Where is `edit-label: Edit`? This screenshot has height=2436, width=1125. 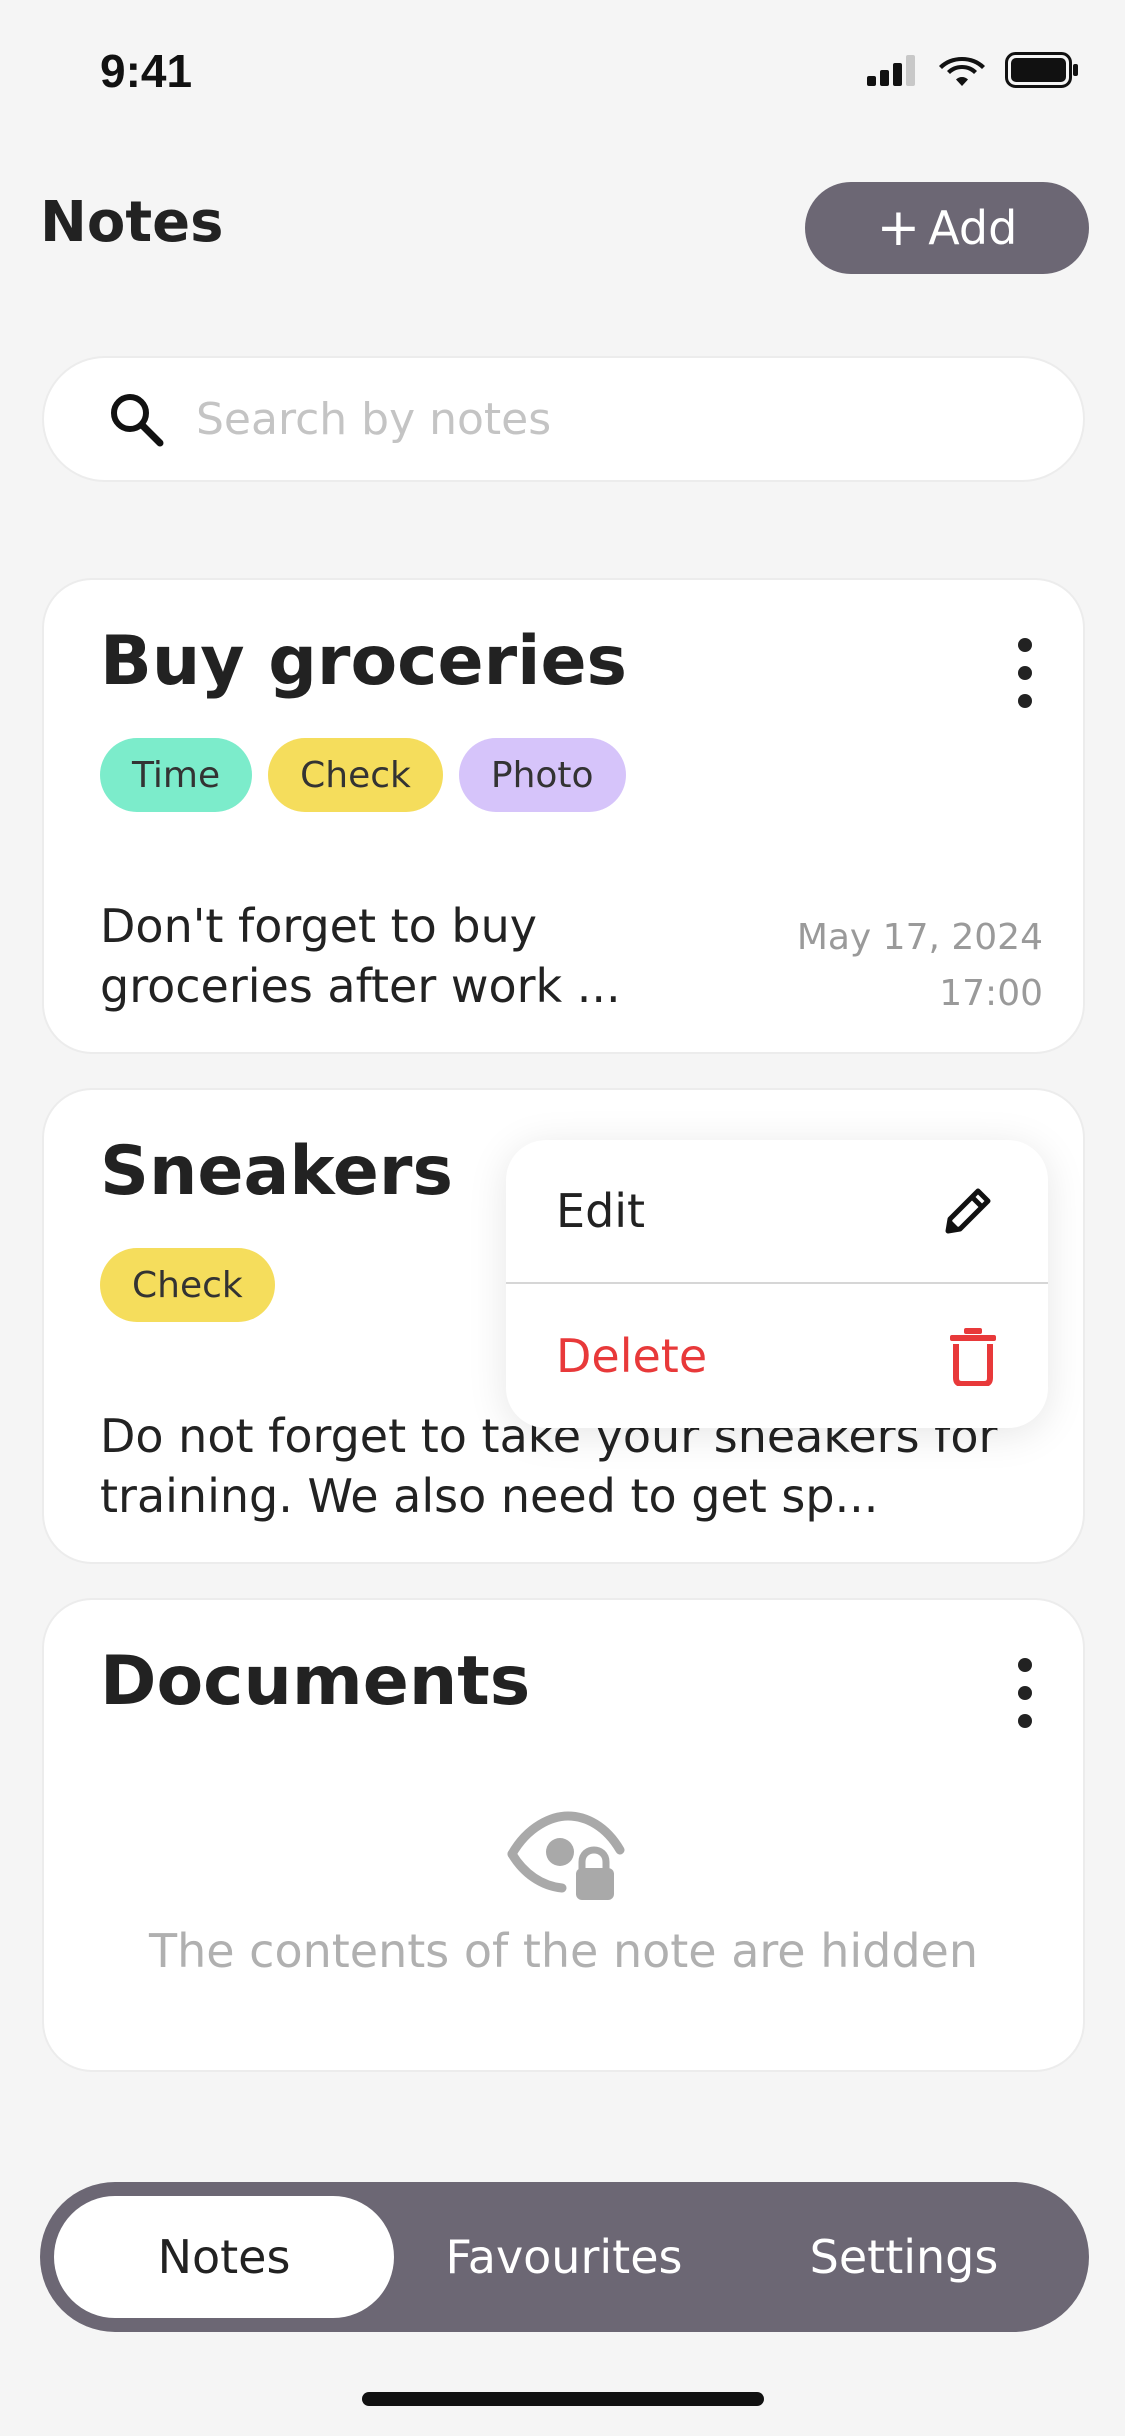
edit-label: Edit is located at coordinates (601, 1211).